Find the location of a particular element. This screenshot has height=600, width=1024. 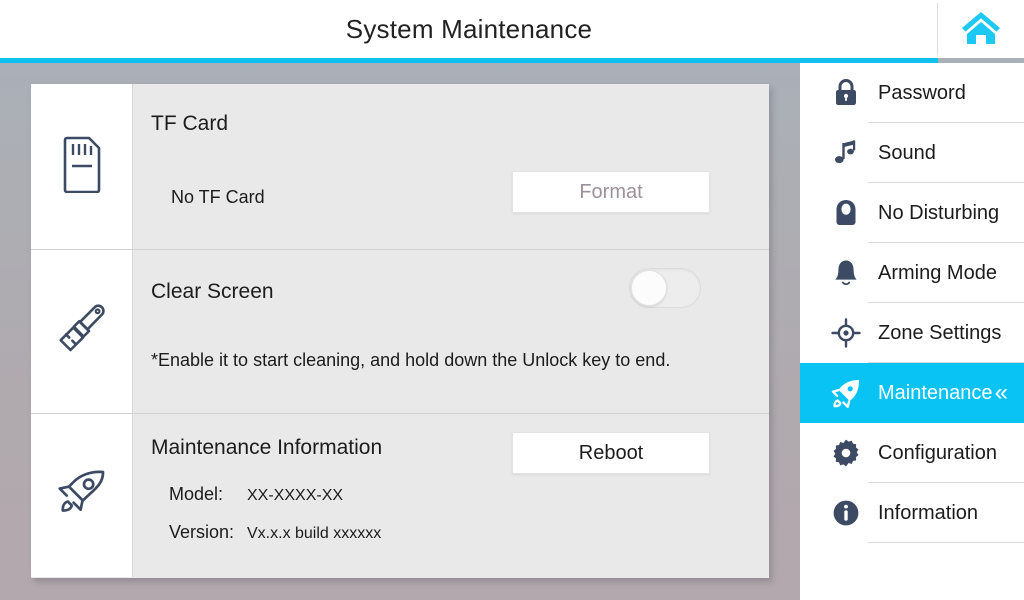

toggle-knob is located at coordinates (649, 288).